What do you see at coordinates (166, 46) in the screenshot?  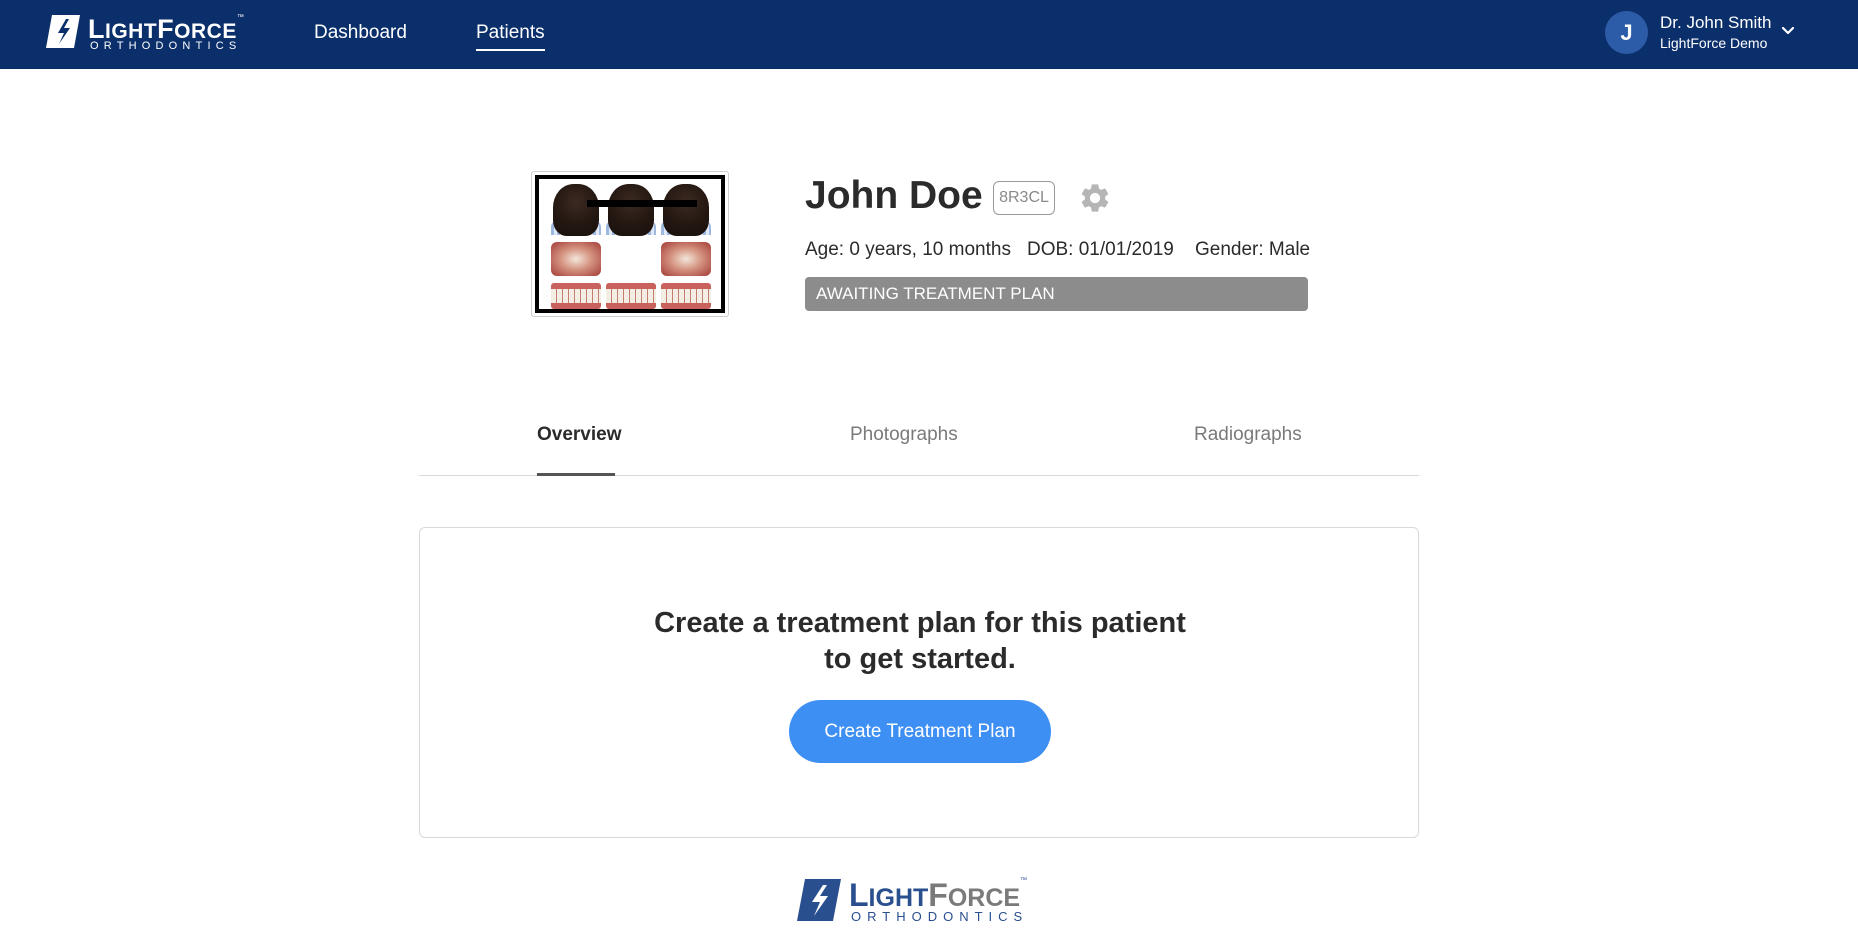 I see `logo-subtitle: ORTHODONTICS` at bounding box center [166, 46].